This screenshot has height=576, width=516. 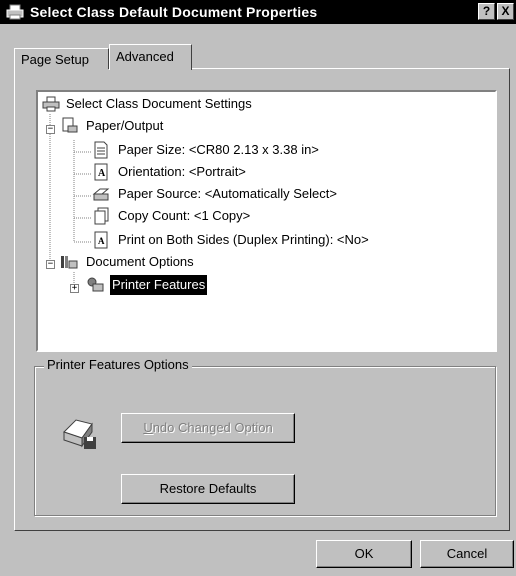 I want to click on tree-root-label: Select Class Document Settings, so click(x=159, y=103).